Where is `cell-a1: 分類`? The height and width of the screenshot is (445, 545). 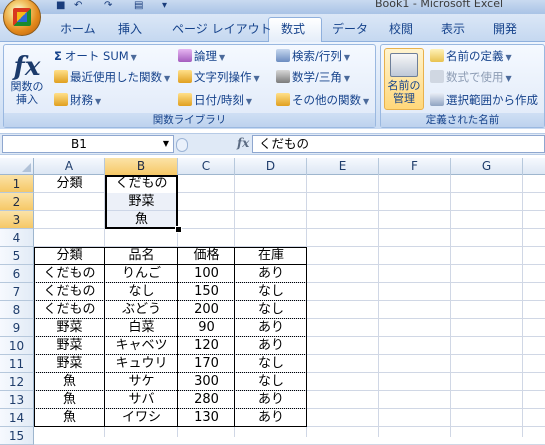 cell-a1: 分類 is located at coordinates (69, 184).